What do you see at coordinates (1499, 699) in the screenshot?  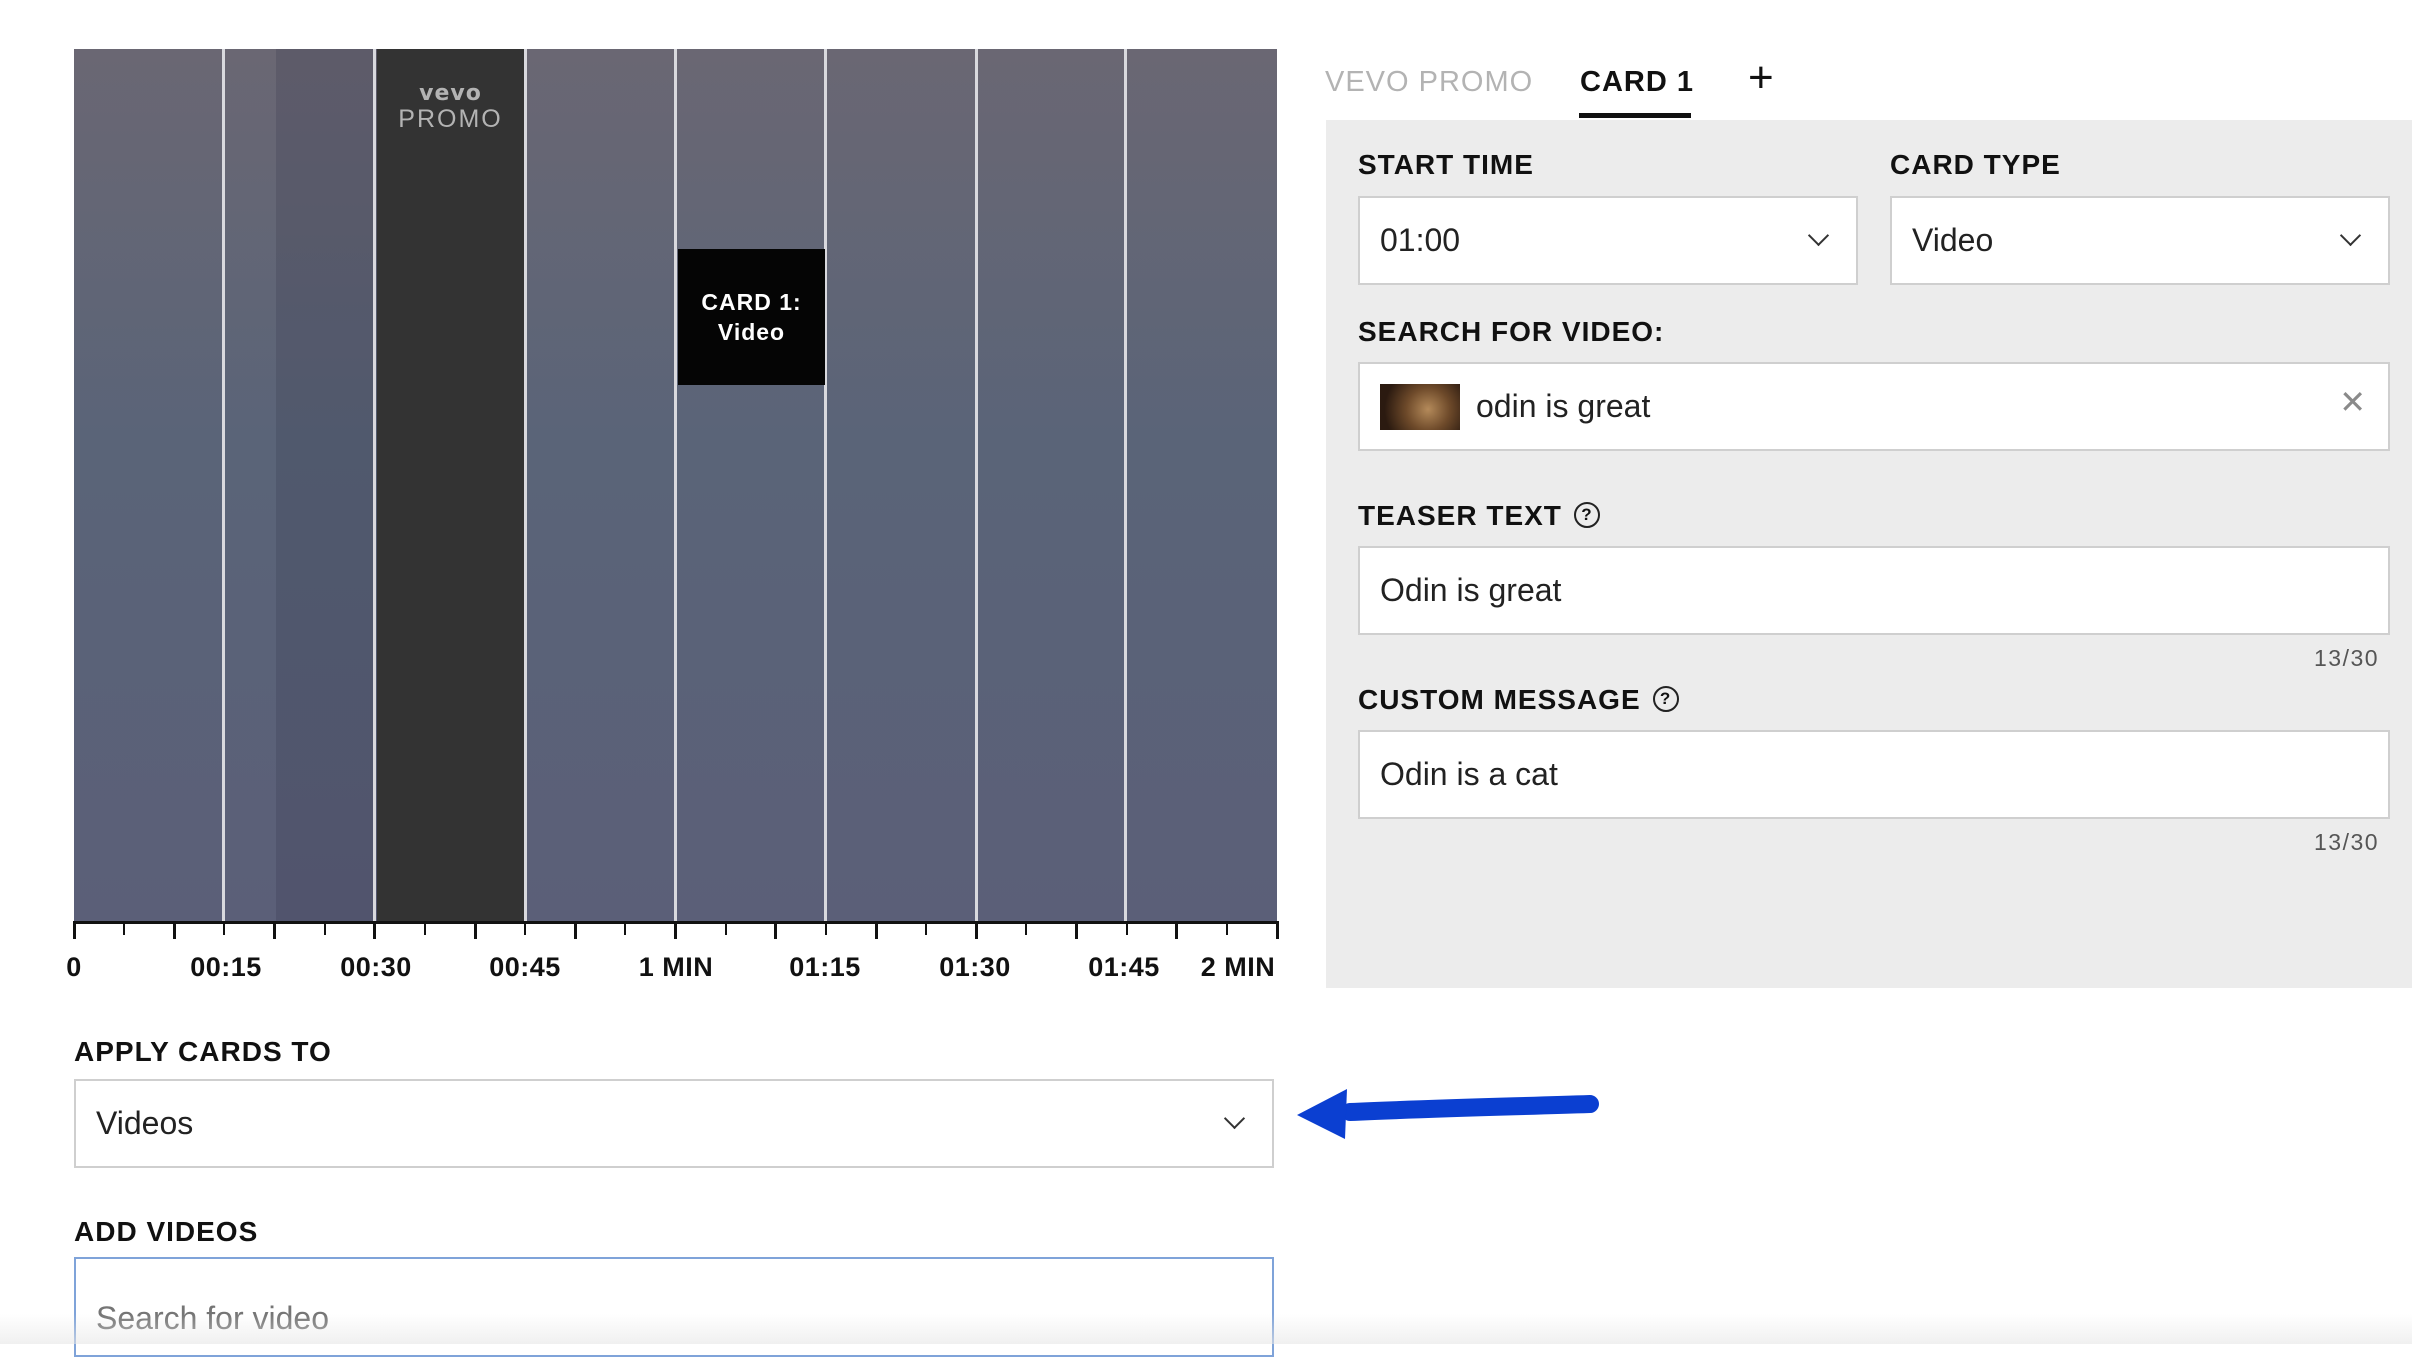 I see `custom-message-label-text: CUSTOM MESSAGE` at bounding box center [1499, 699].